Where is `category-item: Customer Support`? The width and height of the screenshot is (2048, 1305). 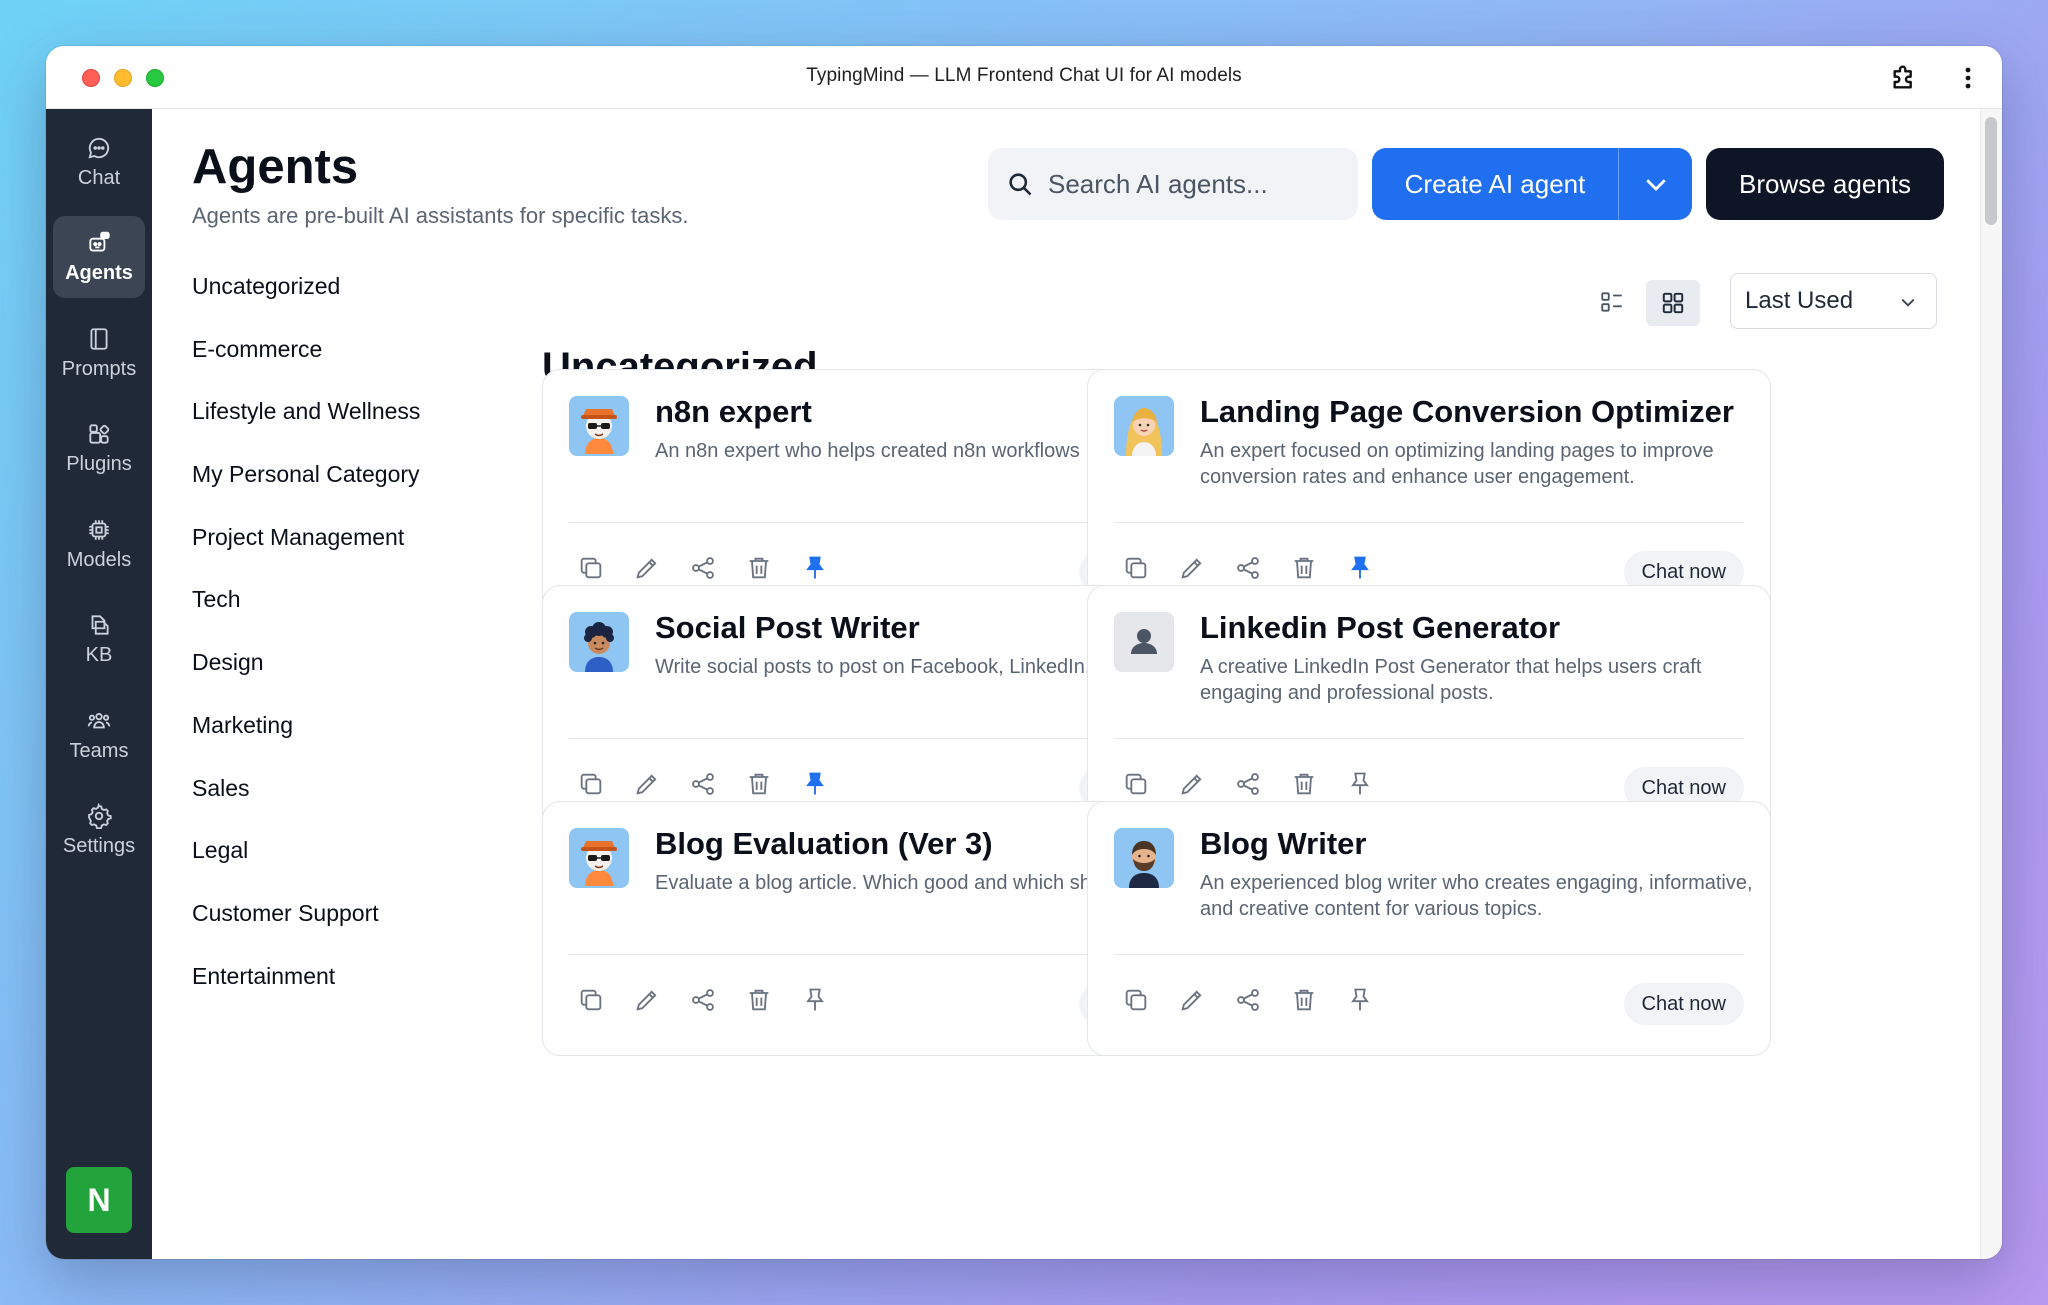 category-item: Customer Support is located at coordinates (306, 929).